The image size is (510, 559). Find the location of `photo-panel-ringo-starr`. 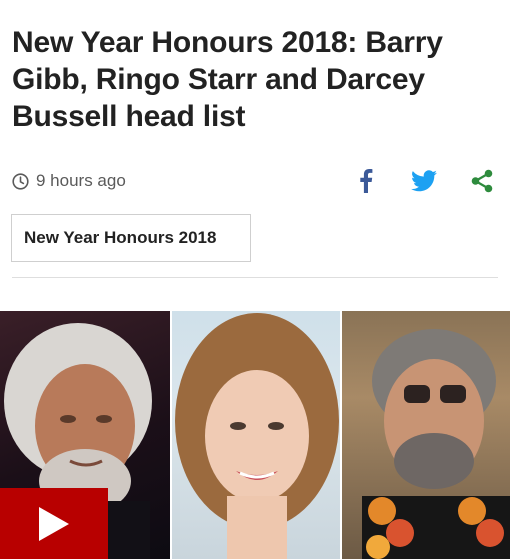

photo-panel-ringo-starr is located at coordinates (425, 435).